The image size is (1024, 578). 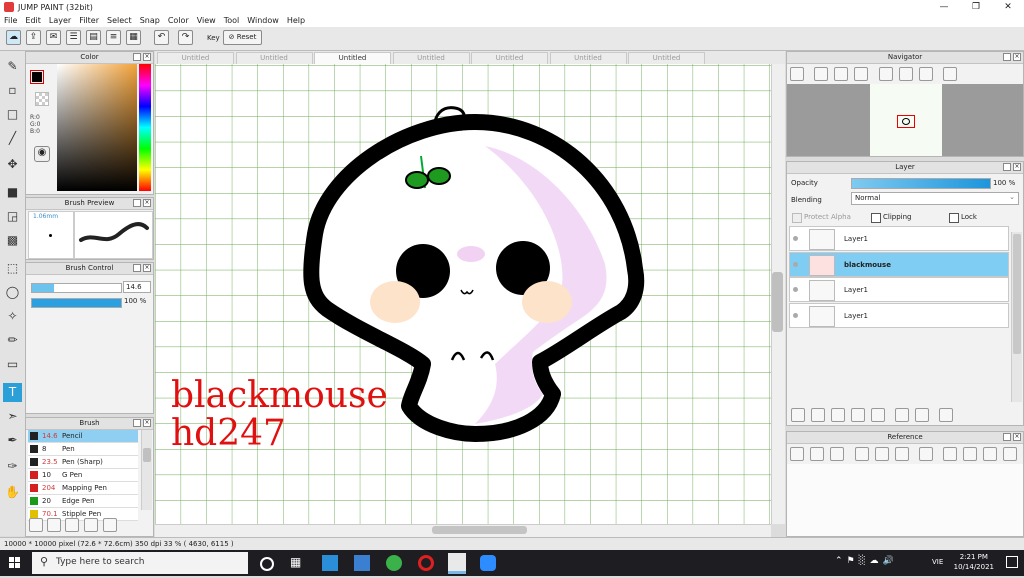 I want to click on gradient-tool-icon: ▩, so click(x=12, y=240).